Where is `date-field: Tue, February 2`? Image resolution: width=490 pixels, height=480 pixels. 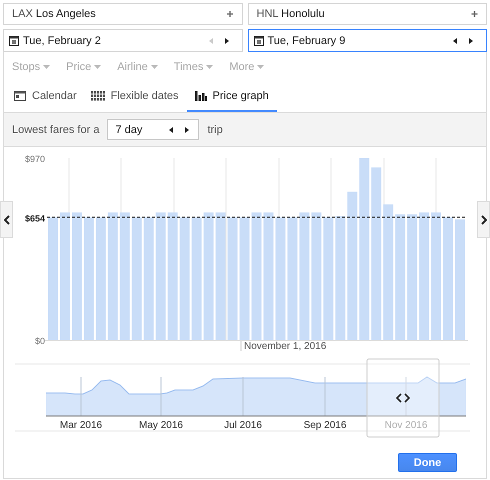
date-field: Tue, February 2 is located at coordinates (122, 40).